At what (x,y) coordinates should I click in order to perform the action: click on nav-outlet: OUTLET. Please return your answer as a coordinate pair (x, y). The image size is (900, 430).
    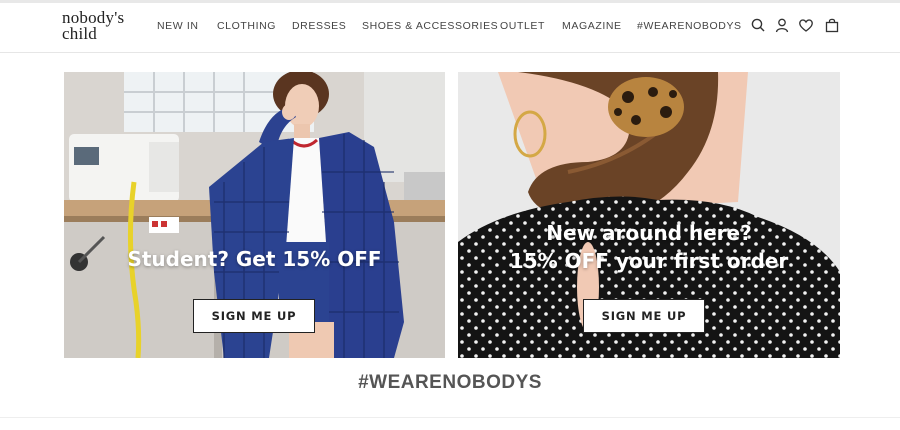
    Looking at the image, I should click on (522, 26).